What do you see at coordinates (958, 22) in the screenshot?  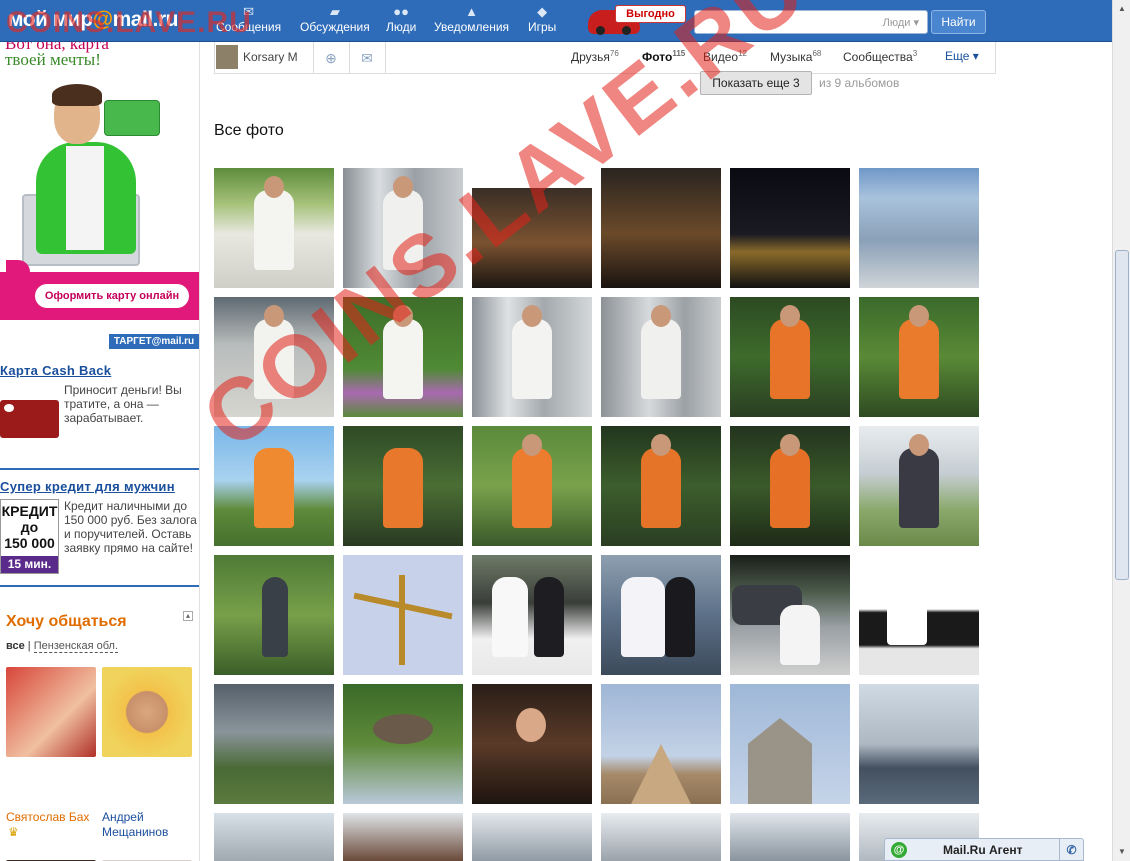 I see `search-button: Найти` at bounding box center [958, 22].